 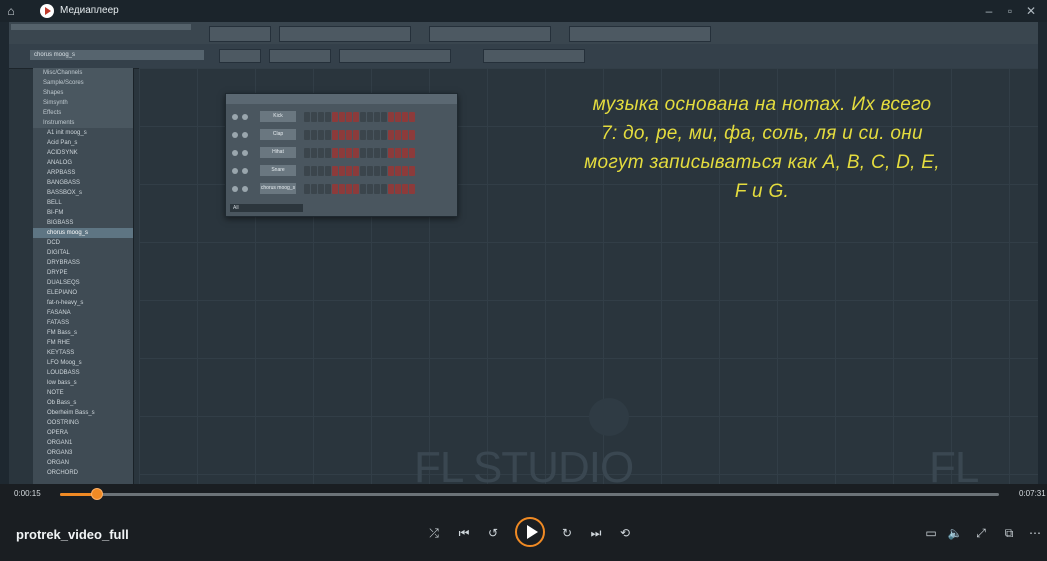 I want to click on channel-name-button: chorus moog_s, so click(x=278, y=188).